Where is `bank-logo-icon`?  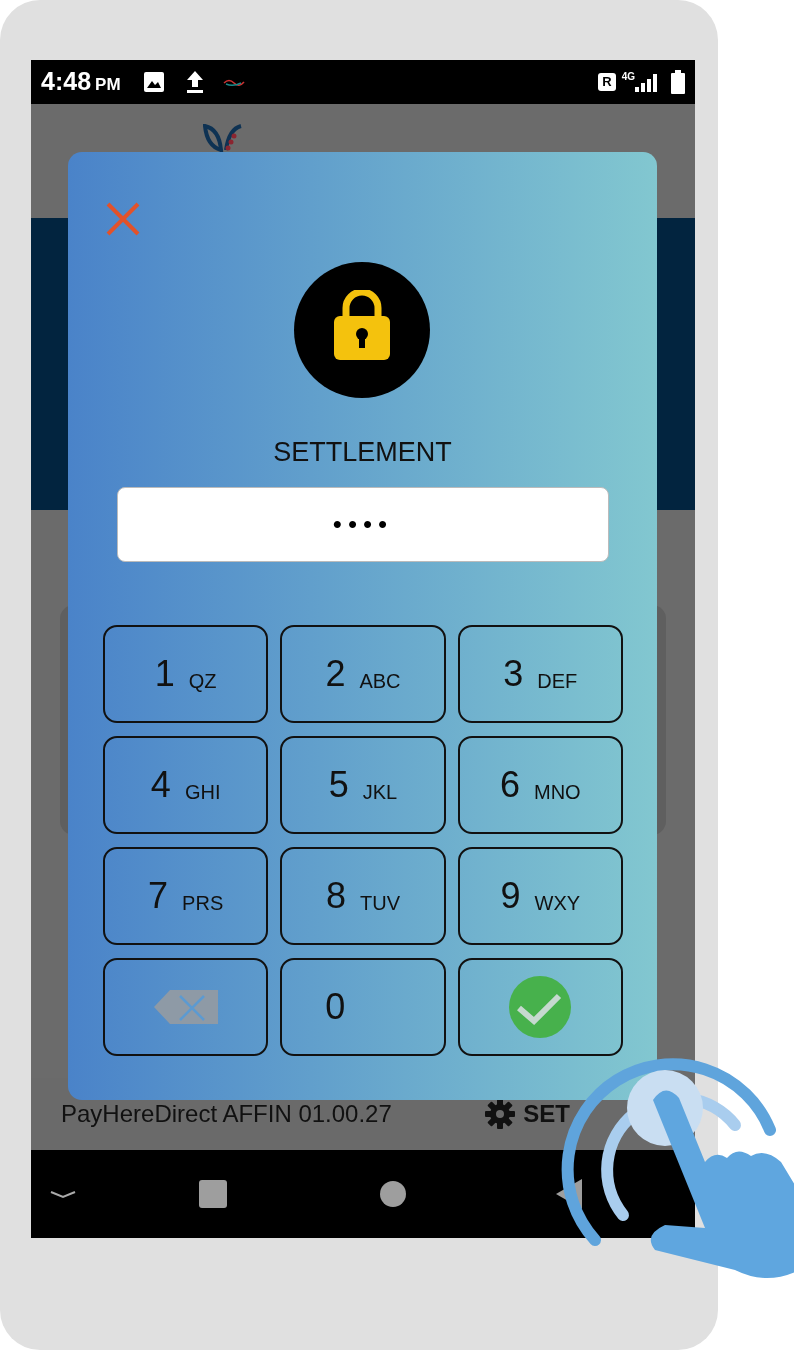
bank-logo-icon is located at coordinates (223, 138).